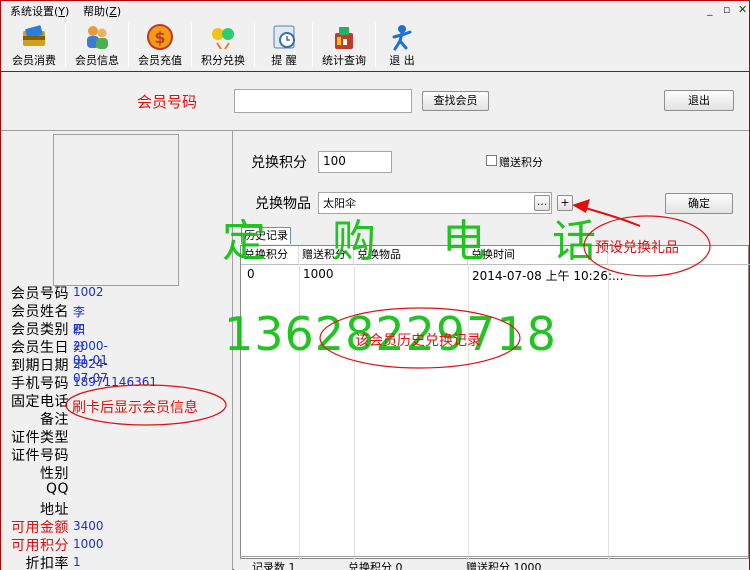 The height and width of the screenshot is (570, 750). Describe the element at coordinates (418, 341) in the screenshot. I see `note-history: 该会员历史兑换记录` at that location.